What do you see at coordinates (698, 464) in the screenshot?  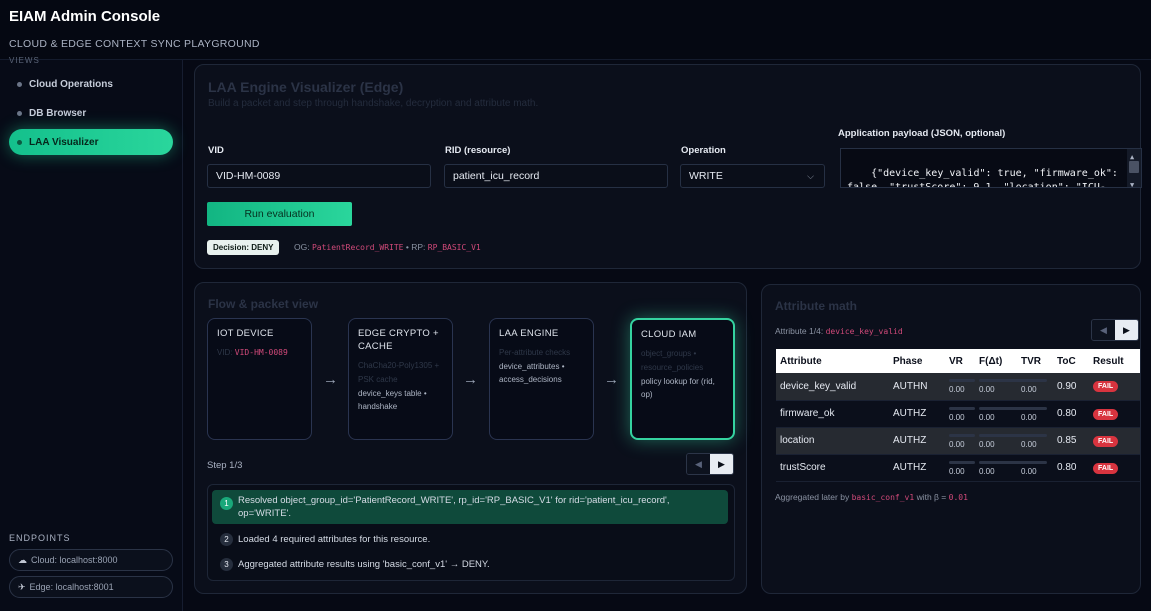 I see `prev-step-button: ◀` at bounding box center [698, 464].